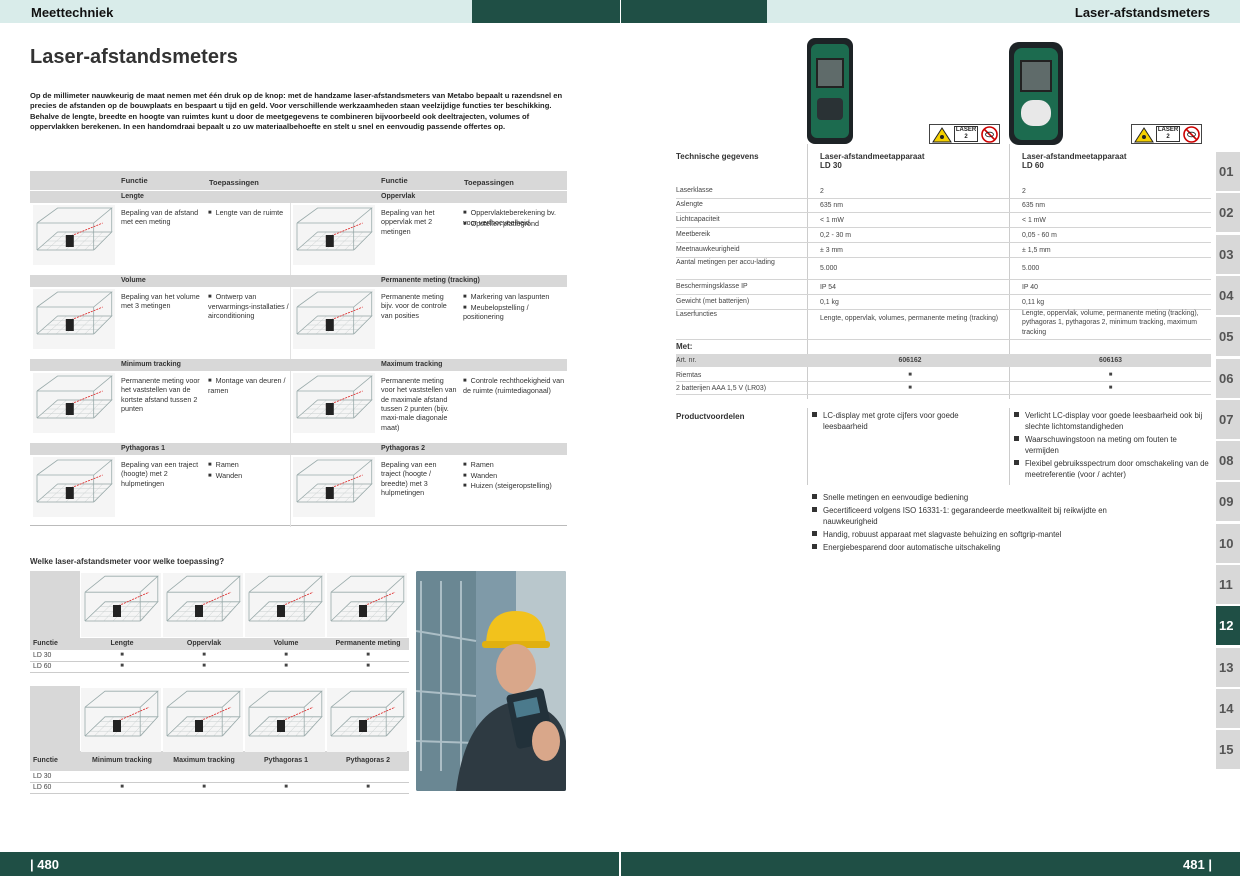 The width and height of the screenshot is (1240, 876). I want to click on func-name: Minimum tracking, so click(151, 364).